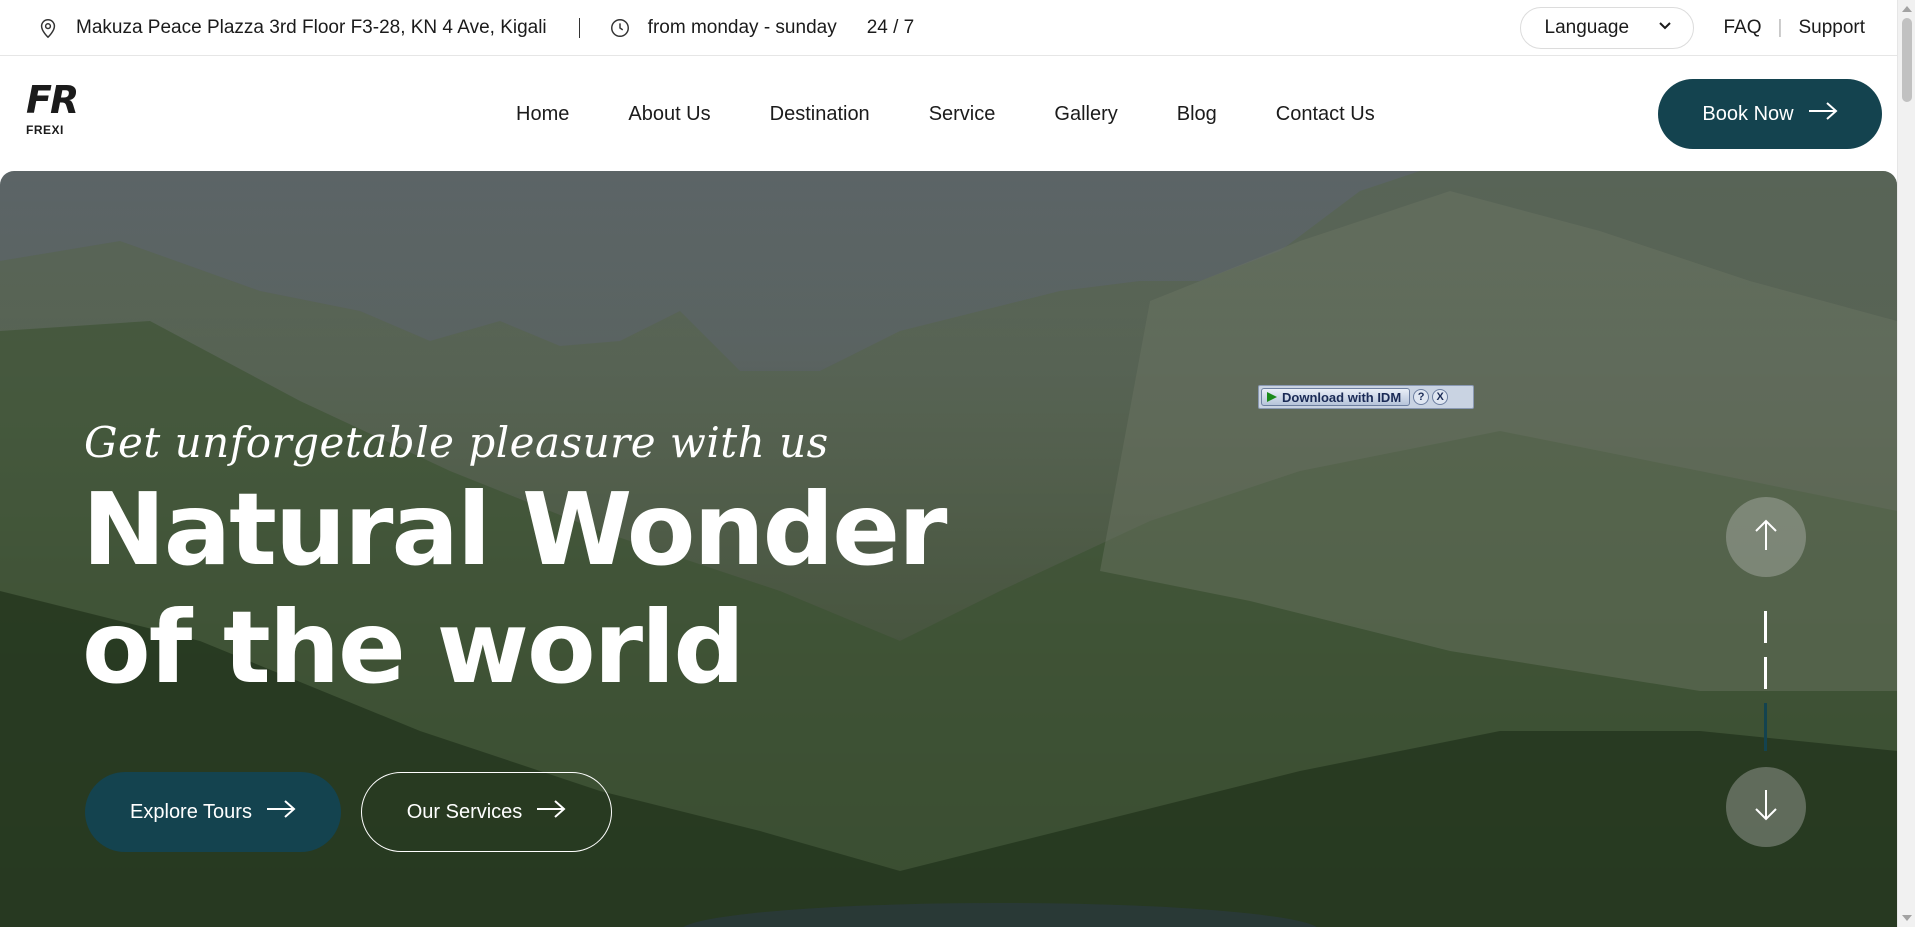  I want to click on scroll-up-arrow, so click(1907, 9).